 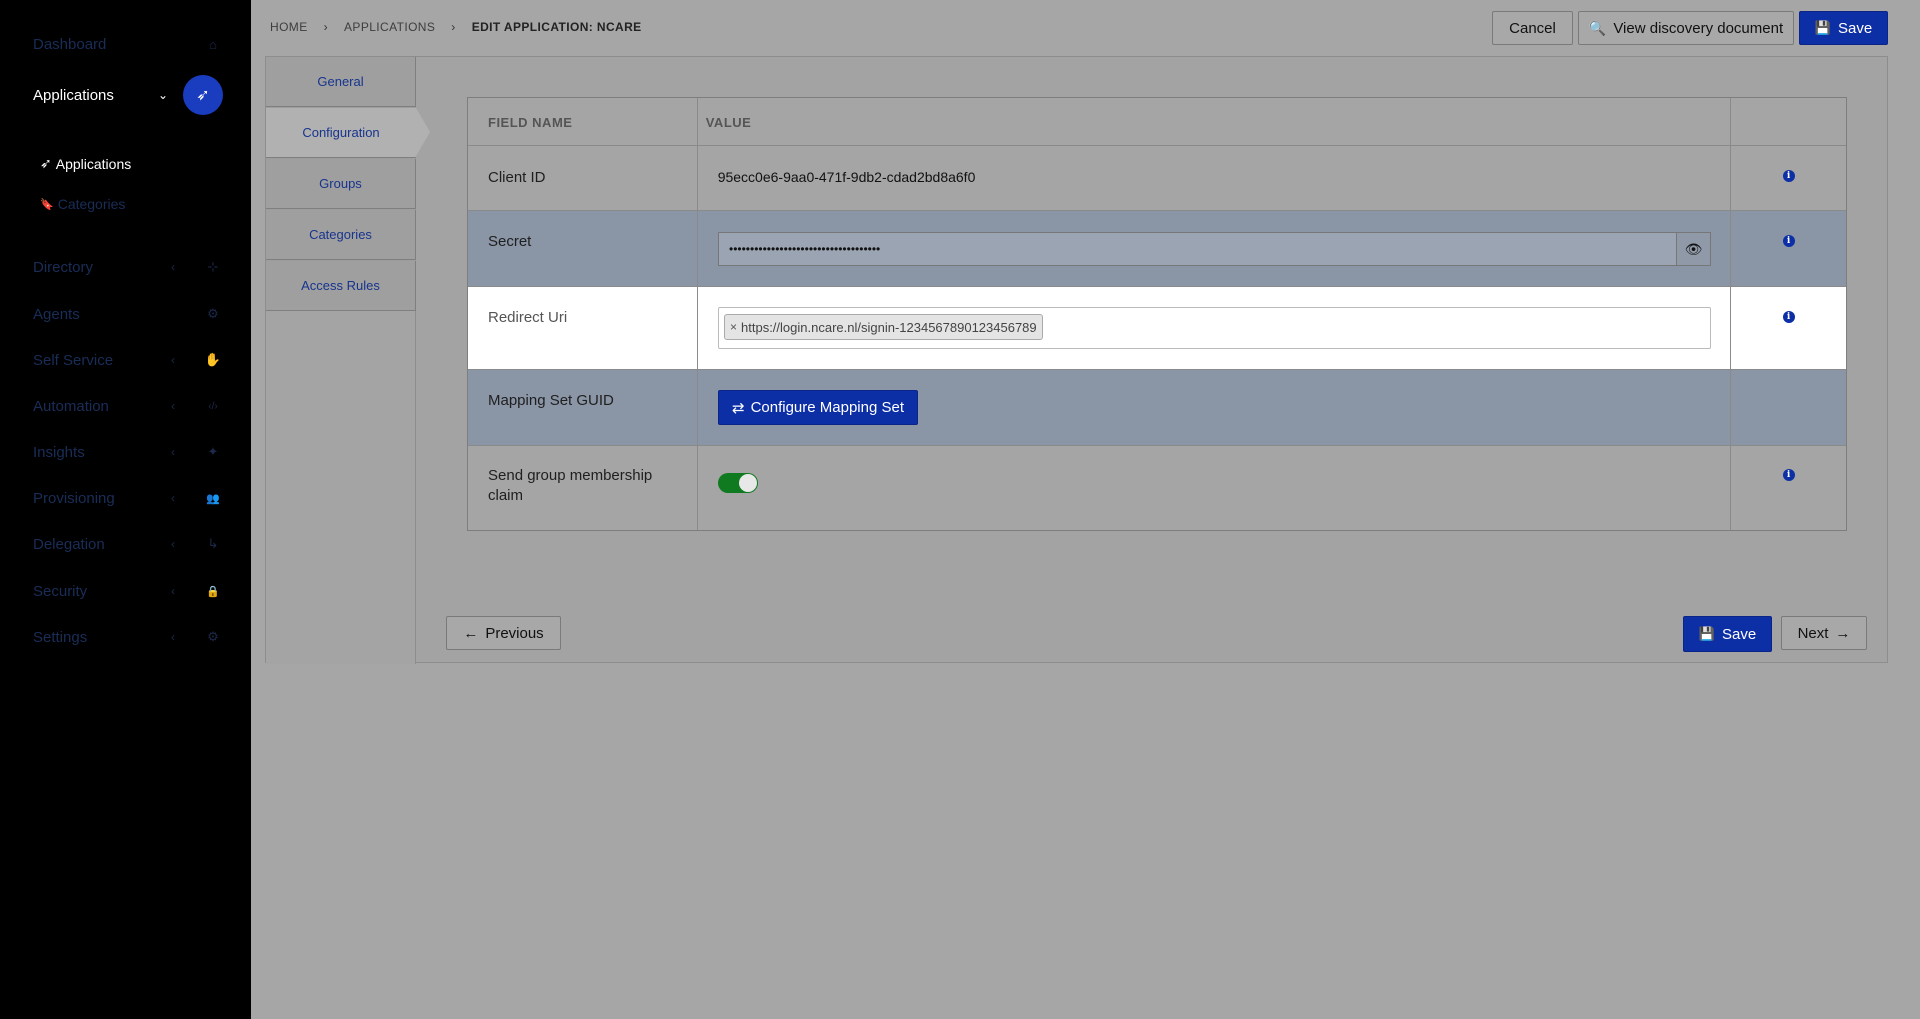 I want to click on breadcrumb-current: EDIT APPLICATION: NCARE, so click(x=556, y=27).